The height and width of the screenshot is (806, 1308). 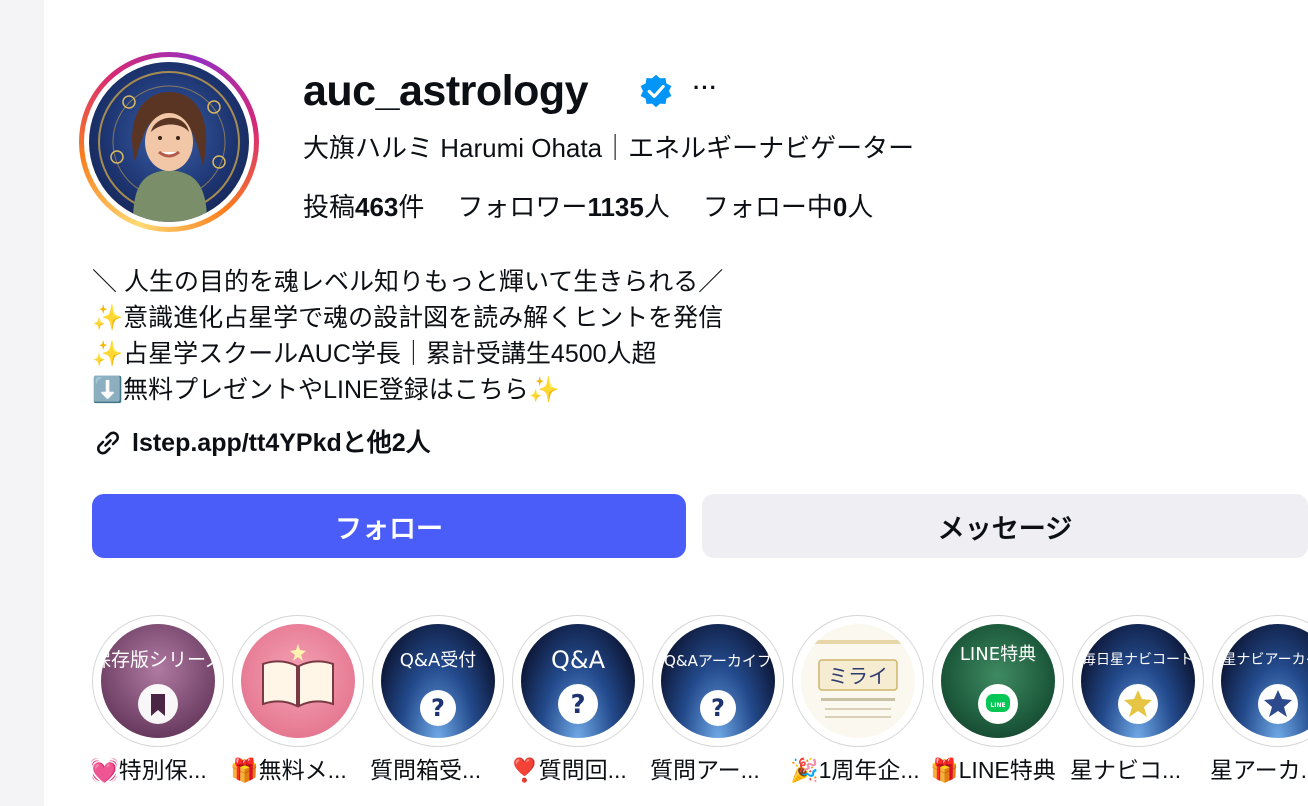 What do you see at coordinates (788, 207) in the screenshot?
I see `following-count: フォロー中0人` at bounding box center [788, 207].